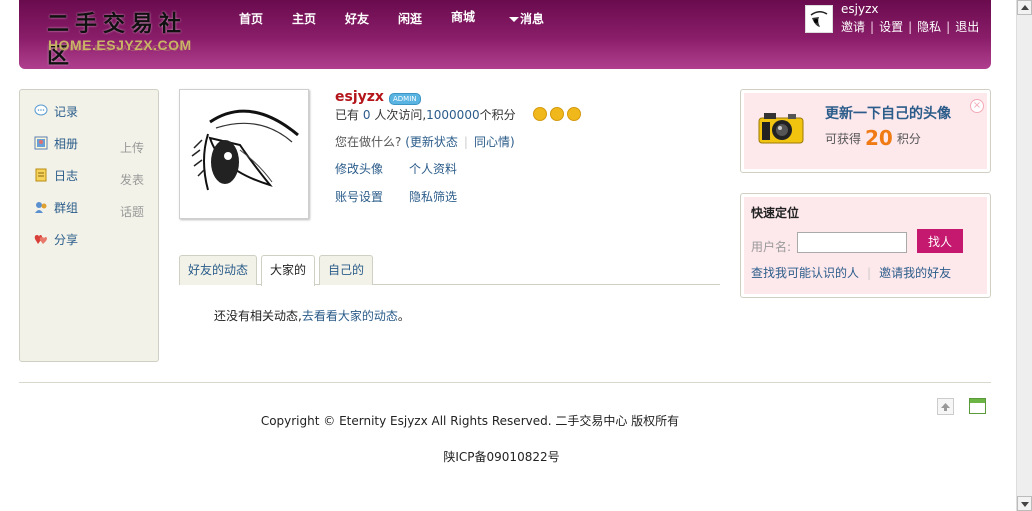  I want to click on group-icon, so click(41, 207).